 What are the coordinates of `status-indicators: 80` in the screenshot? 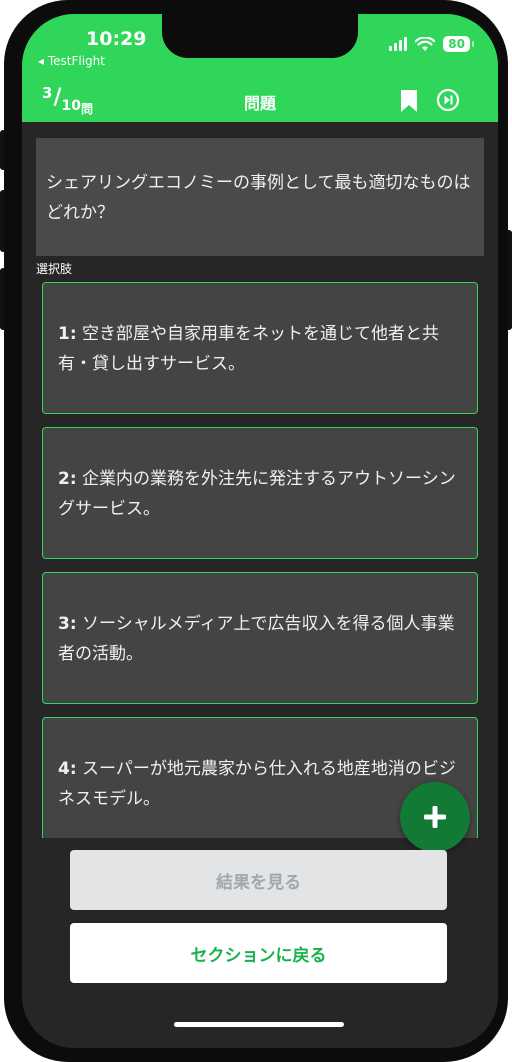 It's located at (431, 44).